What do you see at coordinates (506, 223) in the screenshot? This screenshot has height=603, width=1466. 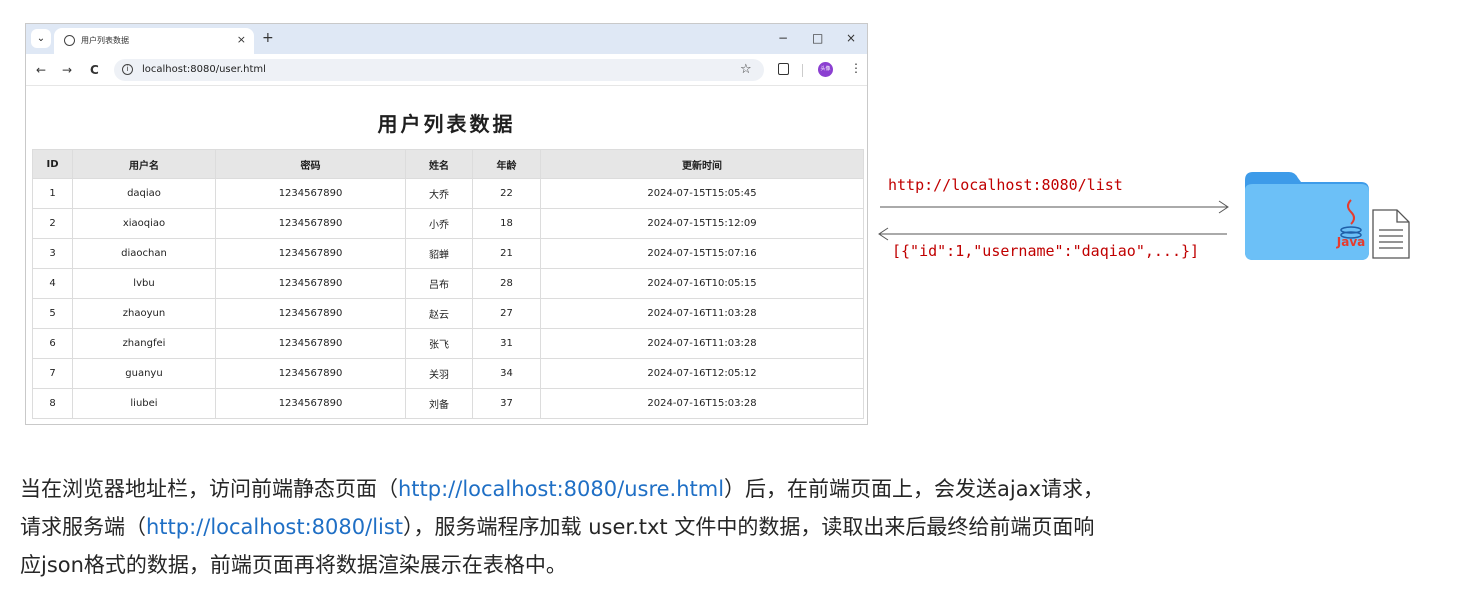 I see `table-cell: 18` at bounding box center [506, 223].